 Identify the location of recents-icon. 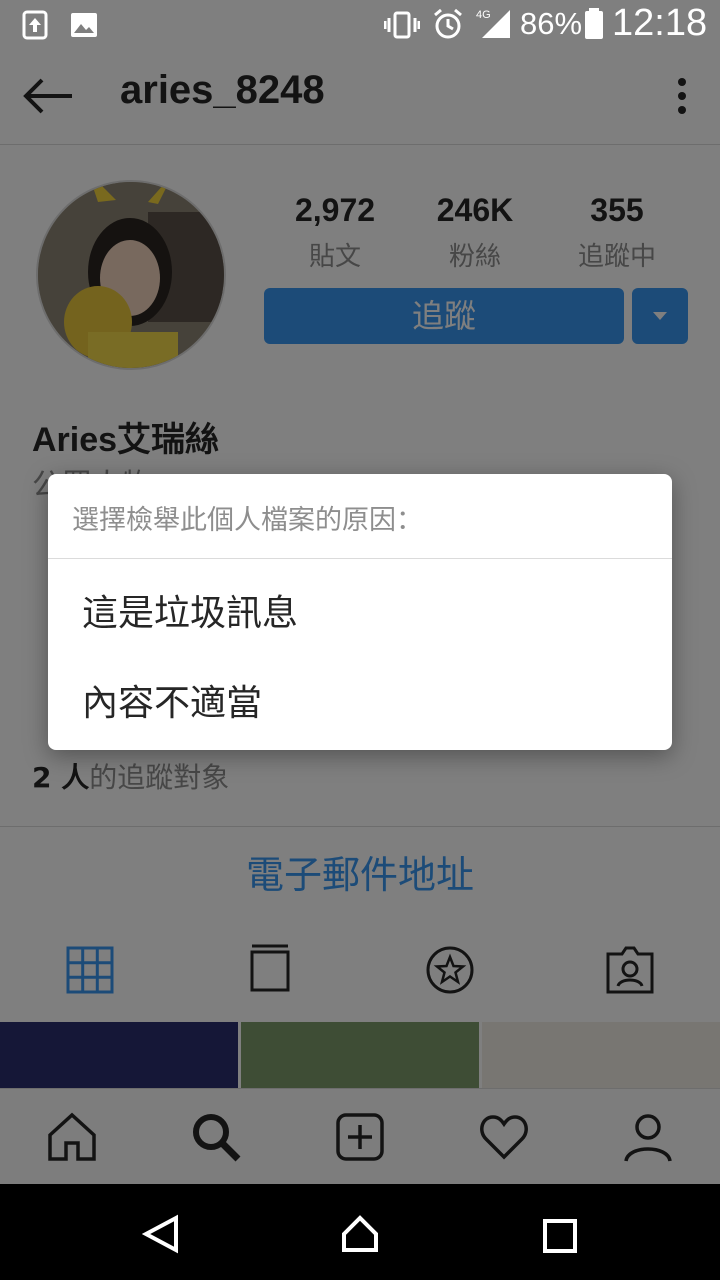
(560, 1236).